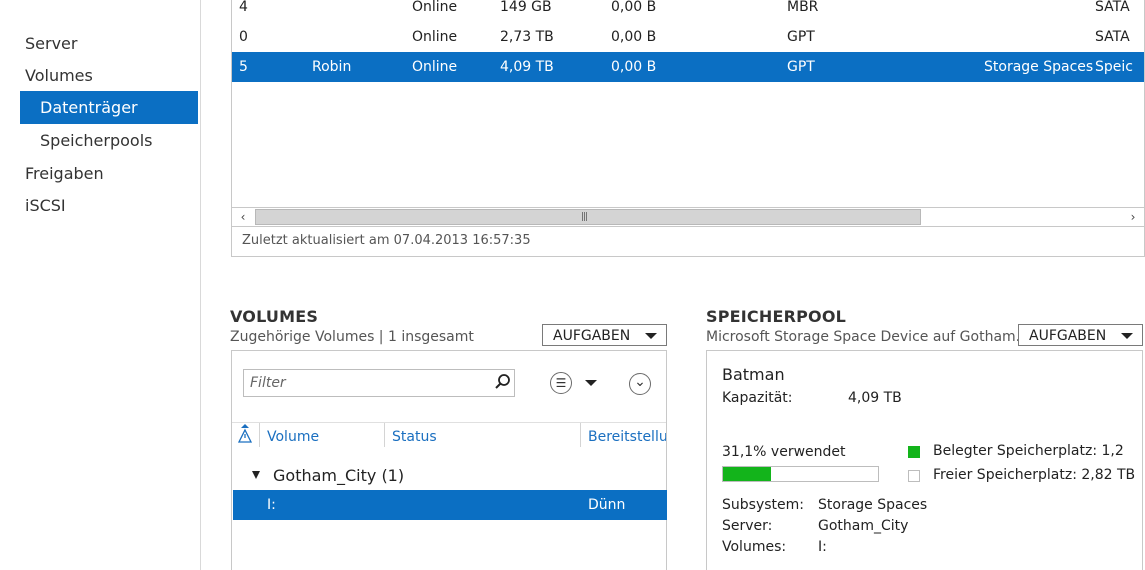 This screenshot has width=1145, height=570. I want to click on nav-item-freigaben: Freigaben, so click(64, 174).